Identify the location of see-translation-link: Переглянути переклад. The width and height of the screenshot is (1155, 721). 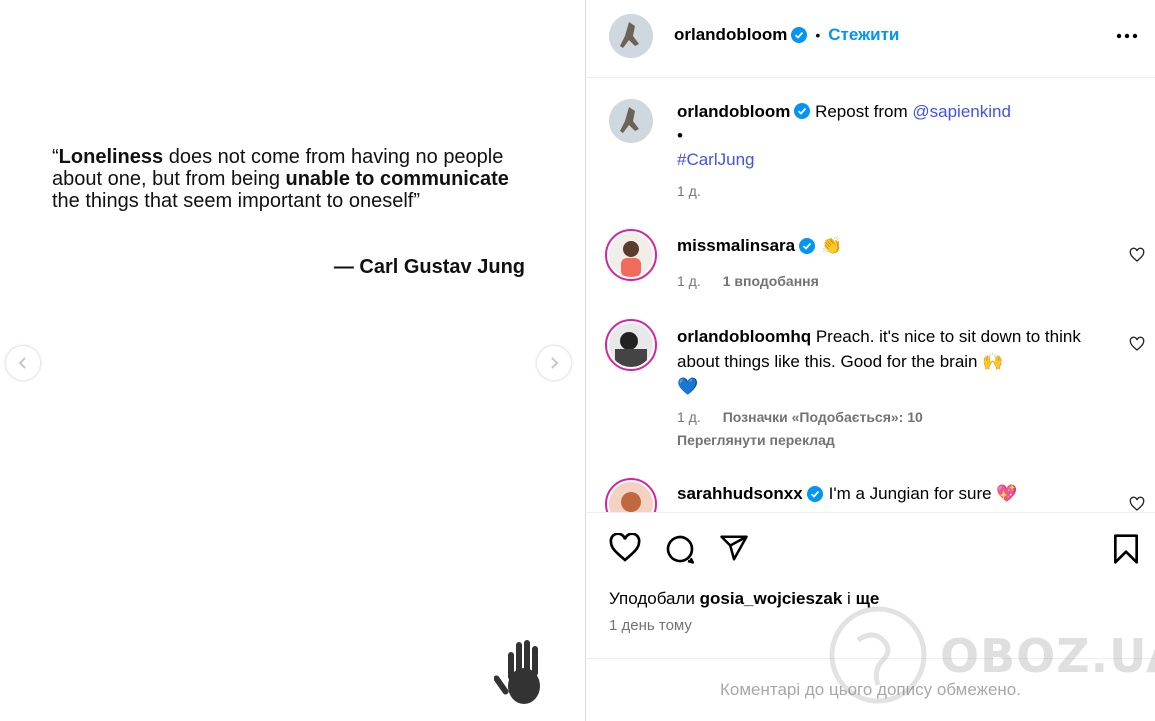
(756, 440).